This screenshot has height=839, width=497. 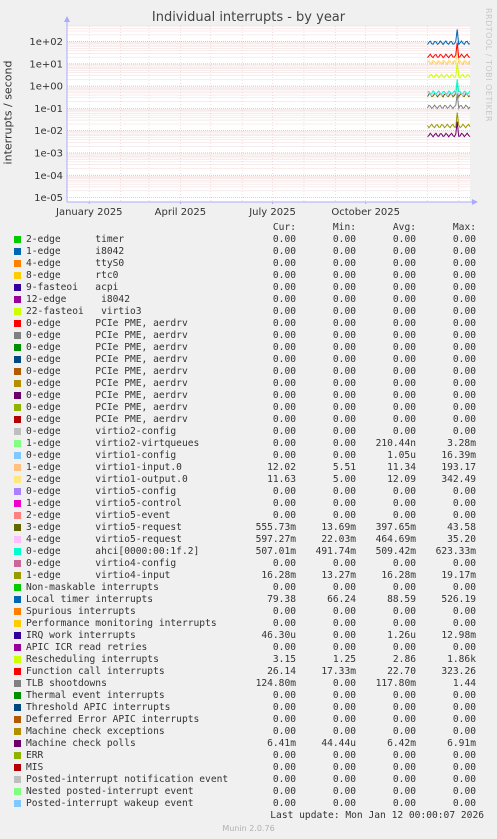 What do you see at coordinates (248, 240) in the screenshot?
I see `legend-row: 2-edge timer 0.00 0.00 0.00 0.00` at bounding box center [248, 240].